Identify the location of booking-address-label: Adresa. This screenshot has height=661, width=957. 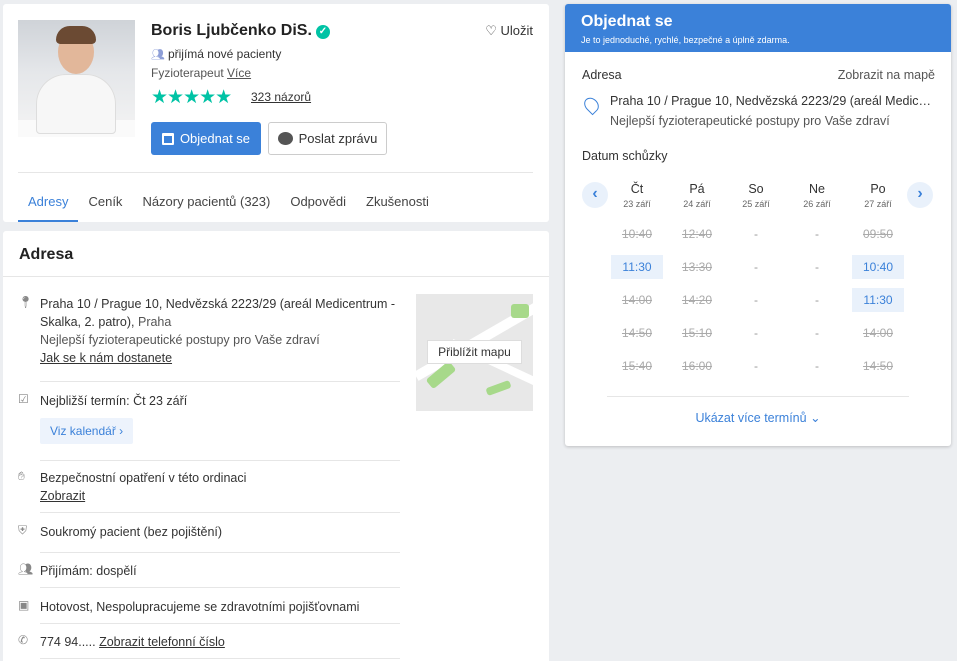
(602, 75).